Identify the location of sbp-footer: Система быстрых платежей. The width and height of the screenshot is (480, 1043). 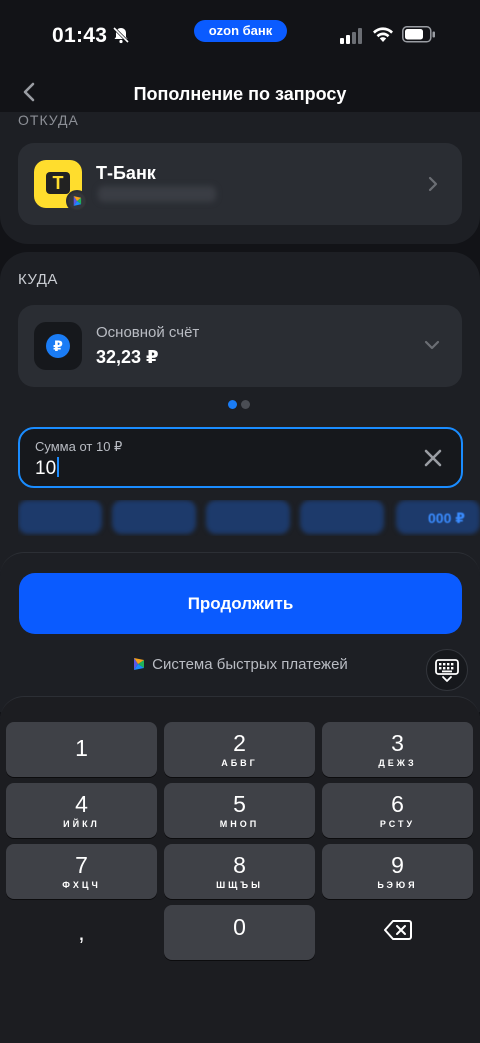
(240, 664).